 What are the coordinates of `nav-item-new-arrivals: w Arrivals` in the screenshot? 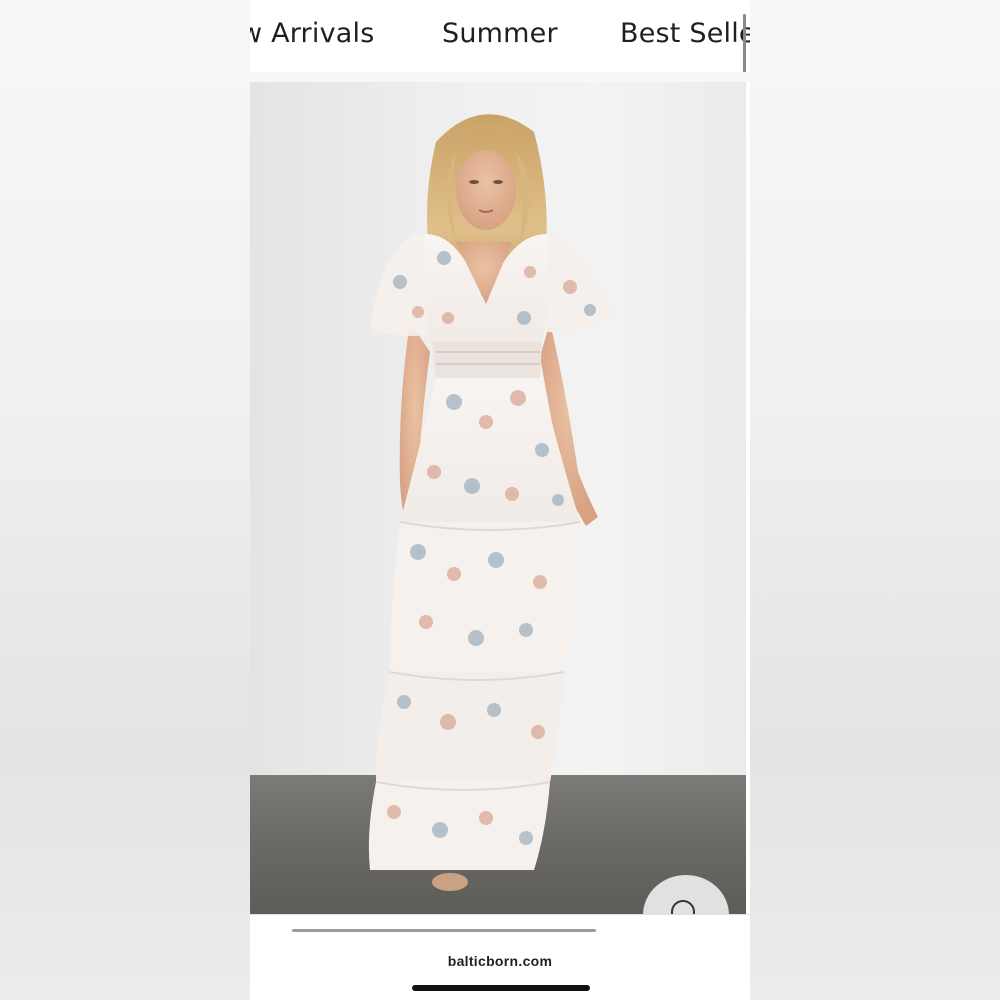 It's located at (312, 33).